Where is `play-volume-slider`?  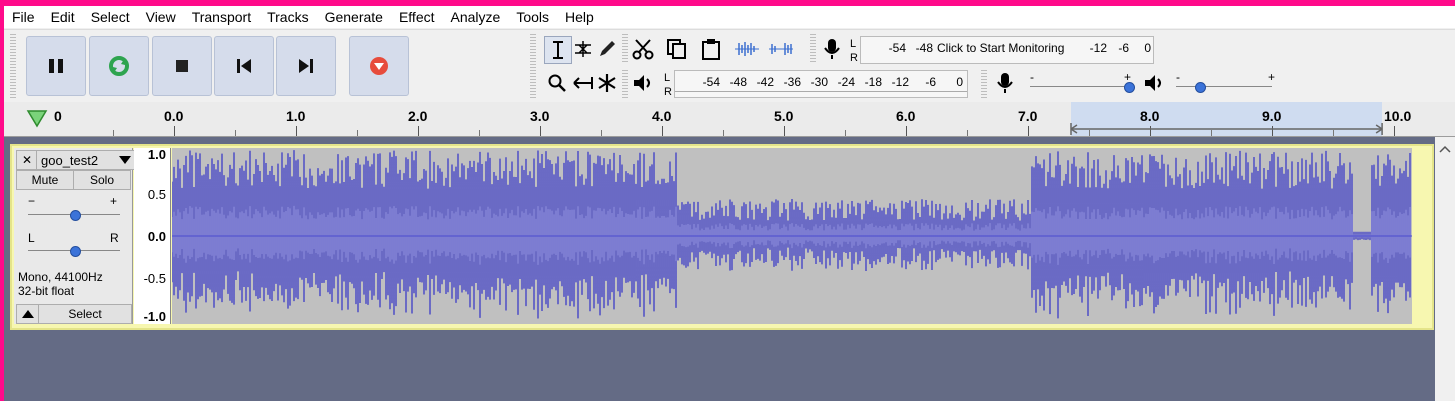 play-volume-slider is located at coordinates (1224, 87).